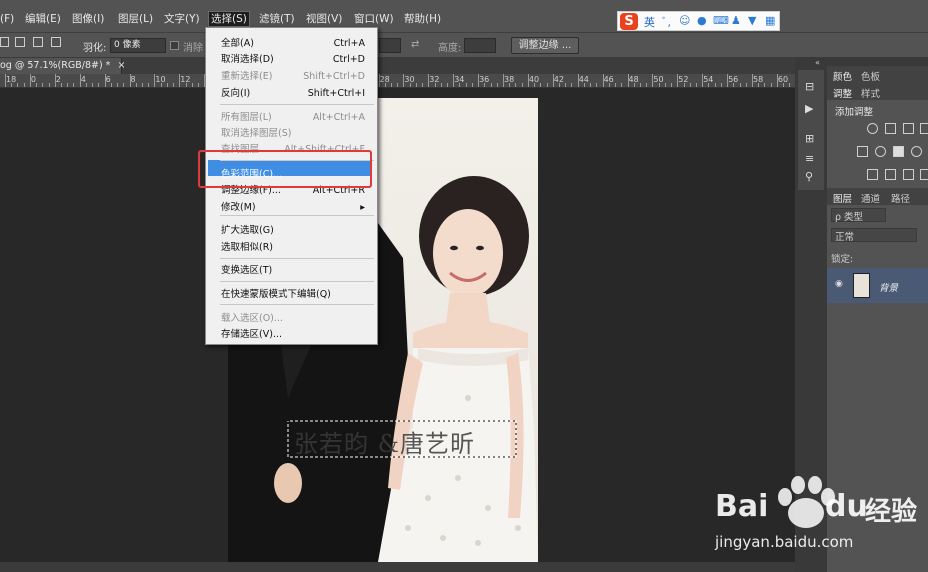  Describe the element at coordinates (95, 48) in the screenshot. I see `feather-label: 羽化:` at that location.